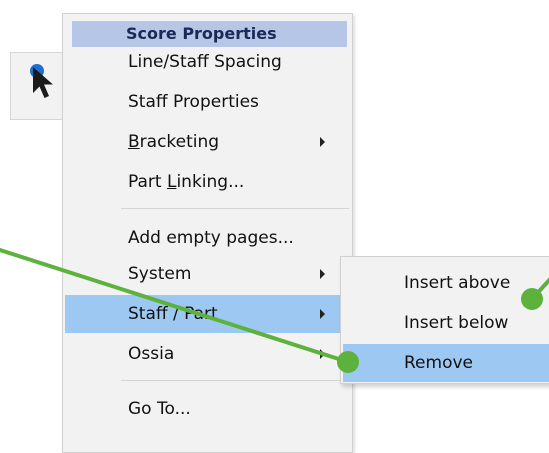 Image resolution: width=549 pixels, height=453 pixels. I want to click on menu-item-label: System, so click(160, 274).